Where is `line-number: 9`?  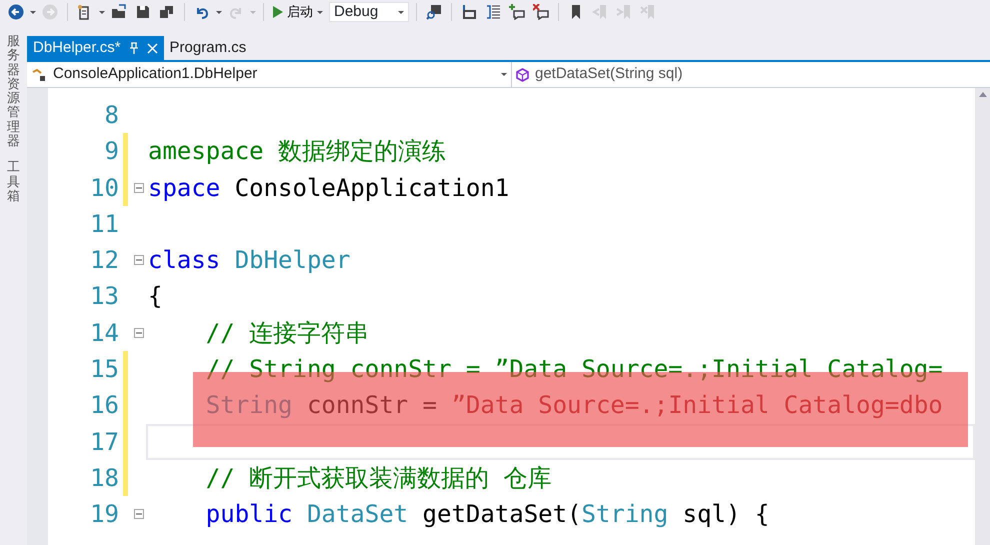
line-number: 9 is located at coordinates (112, 152).